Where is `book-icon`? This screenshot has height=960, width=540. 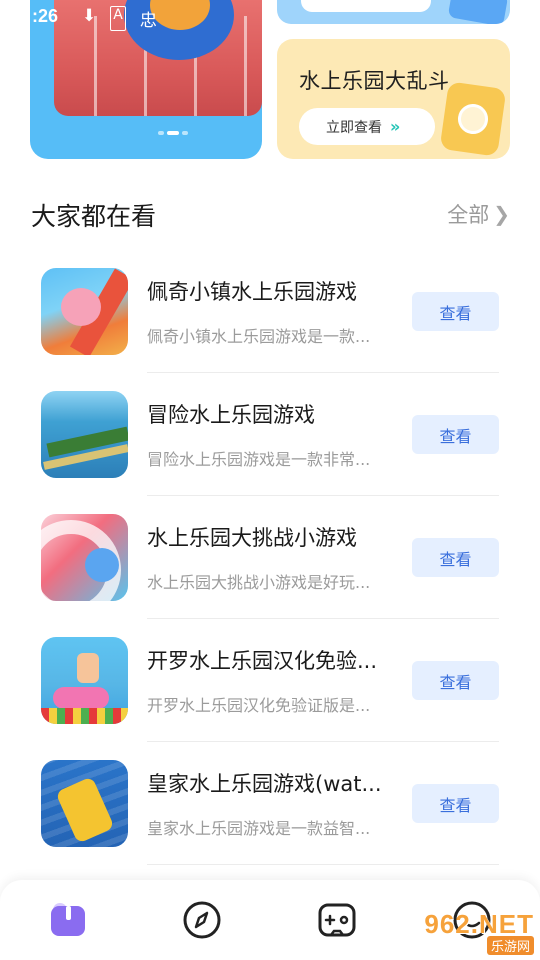
book-icon is located at coordinates (68, 919).